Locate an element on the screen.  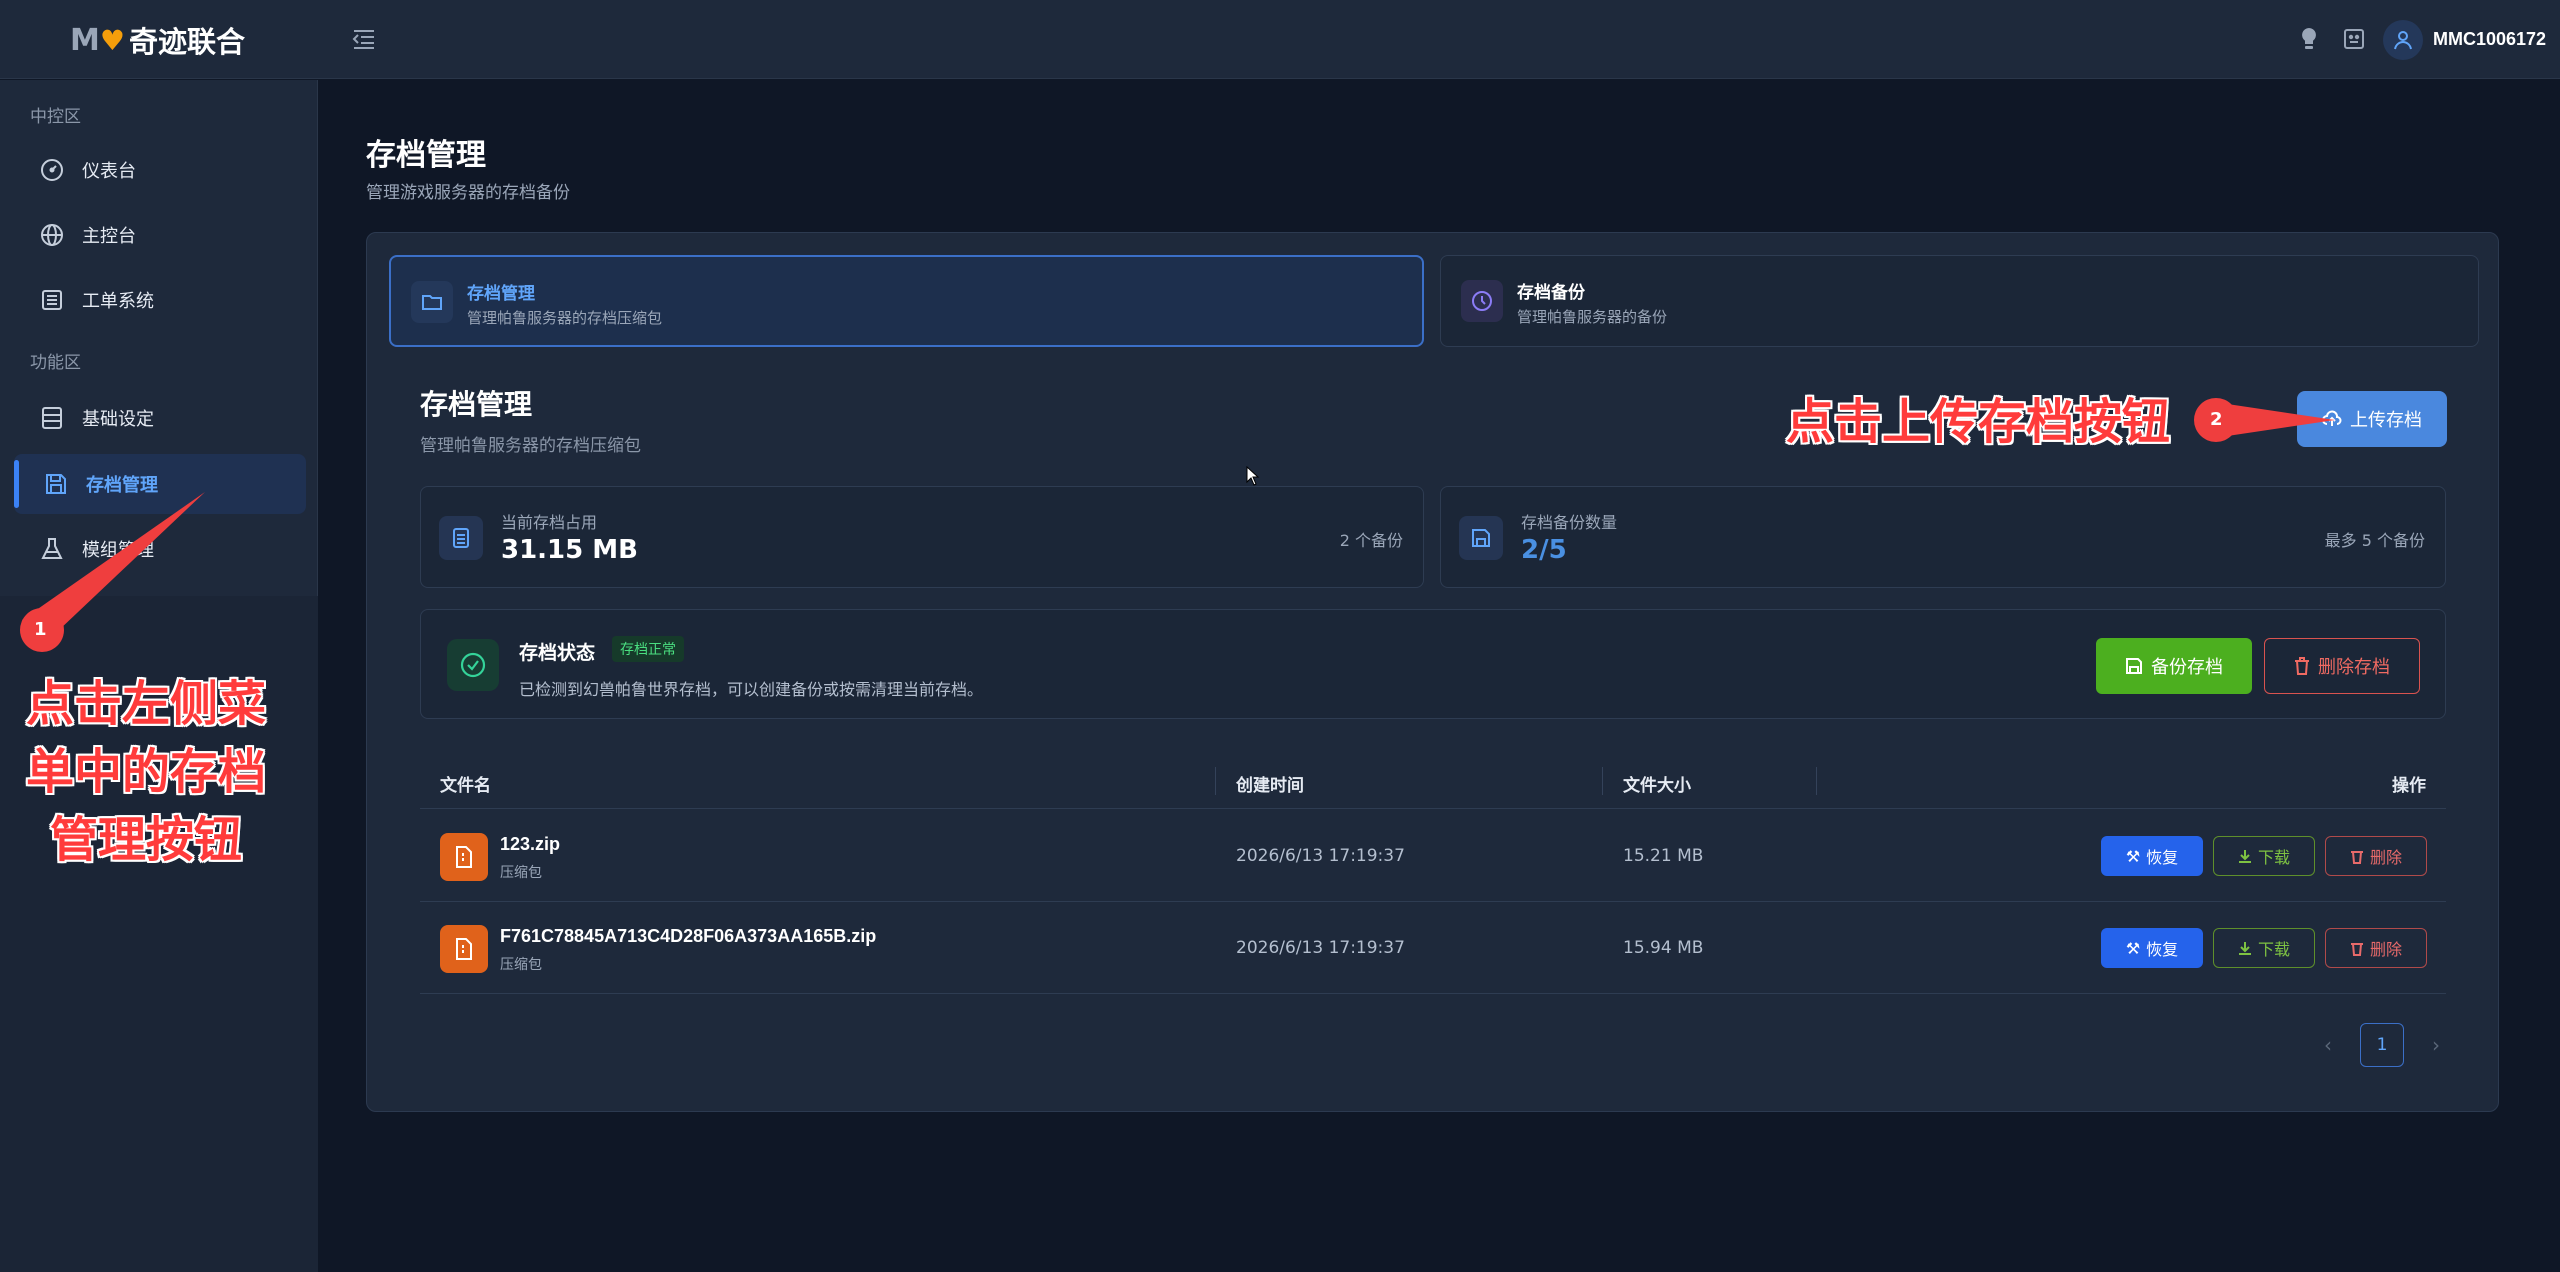
annotation-text-left-1: 点击左侧菜 is located at coordinates (146, 704).